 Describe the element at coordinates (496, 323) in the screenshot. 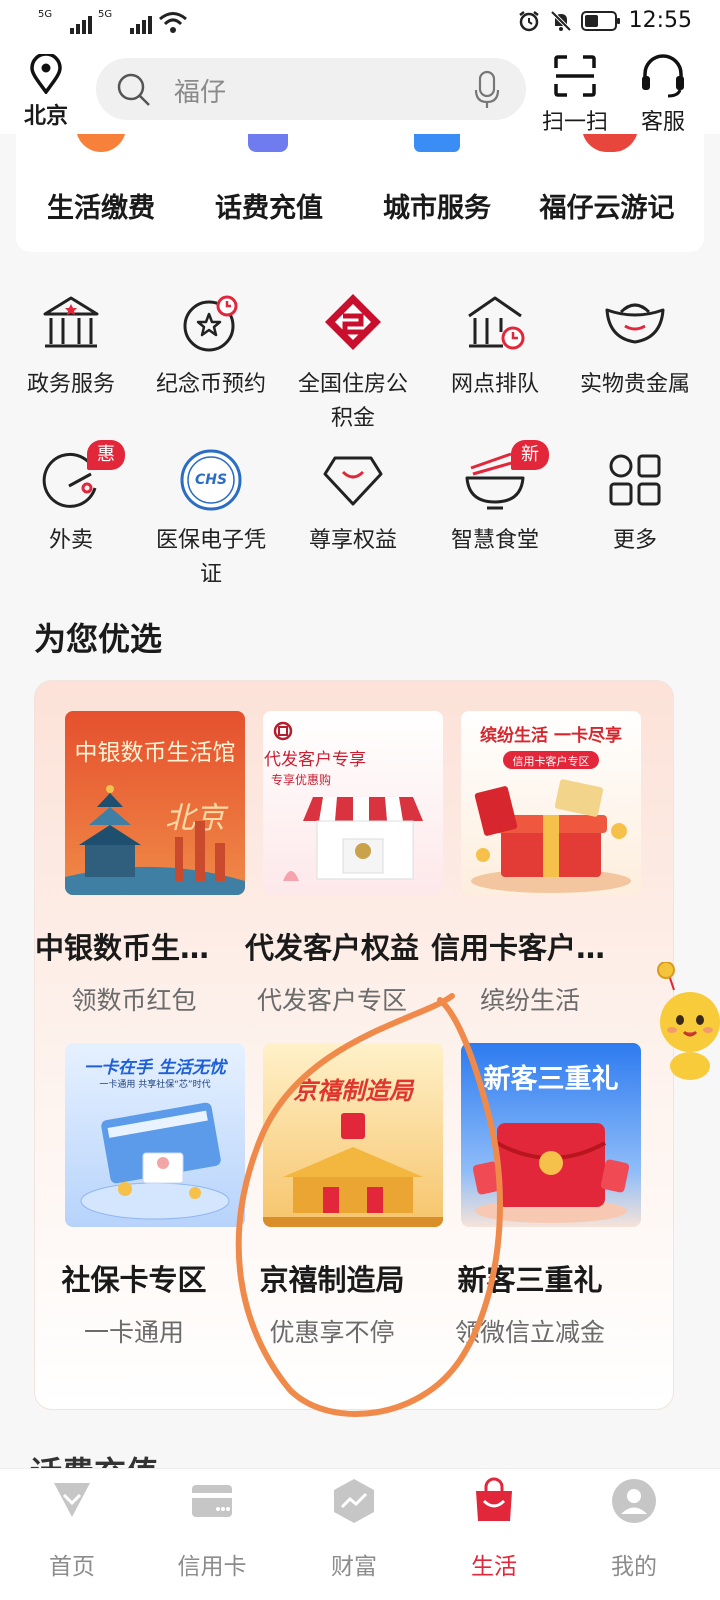

I see `branch-queue-icon` at that location.